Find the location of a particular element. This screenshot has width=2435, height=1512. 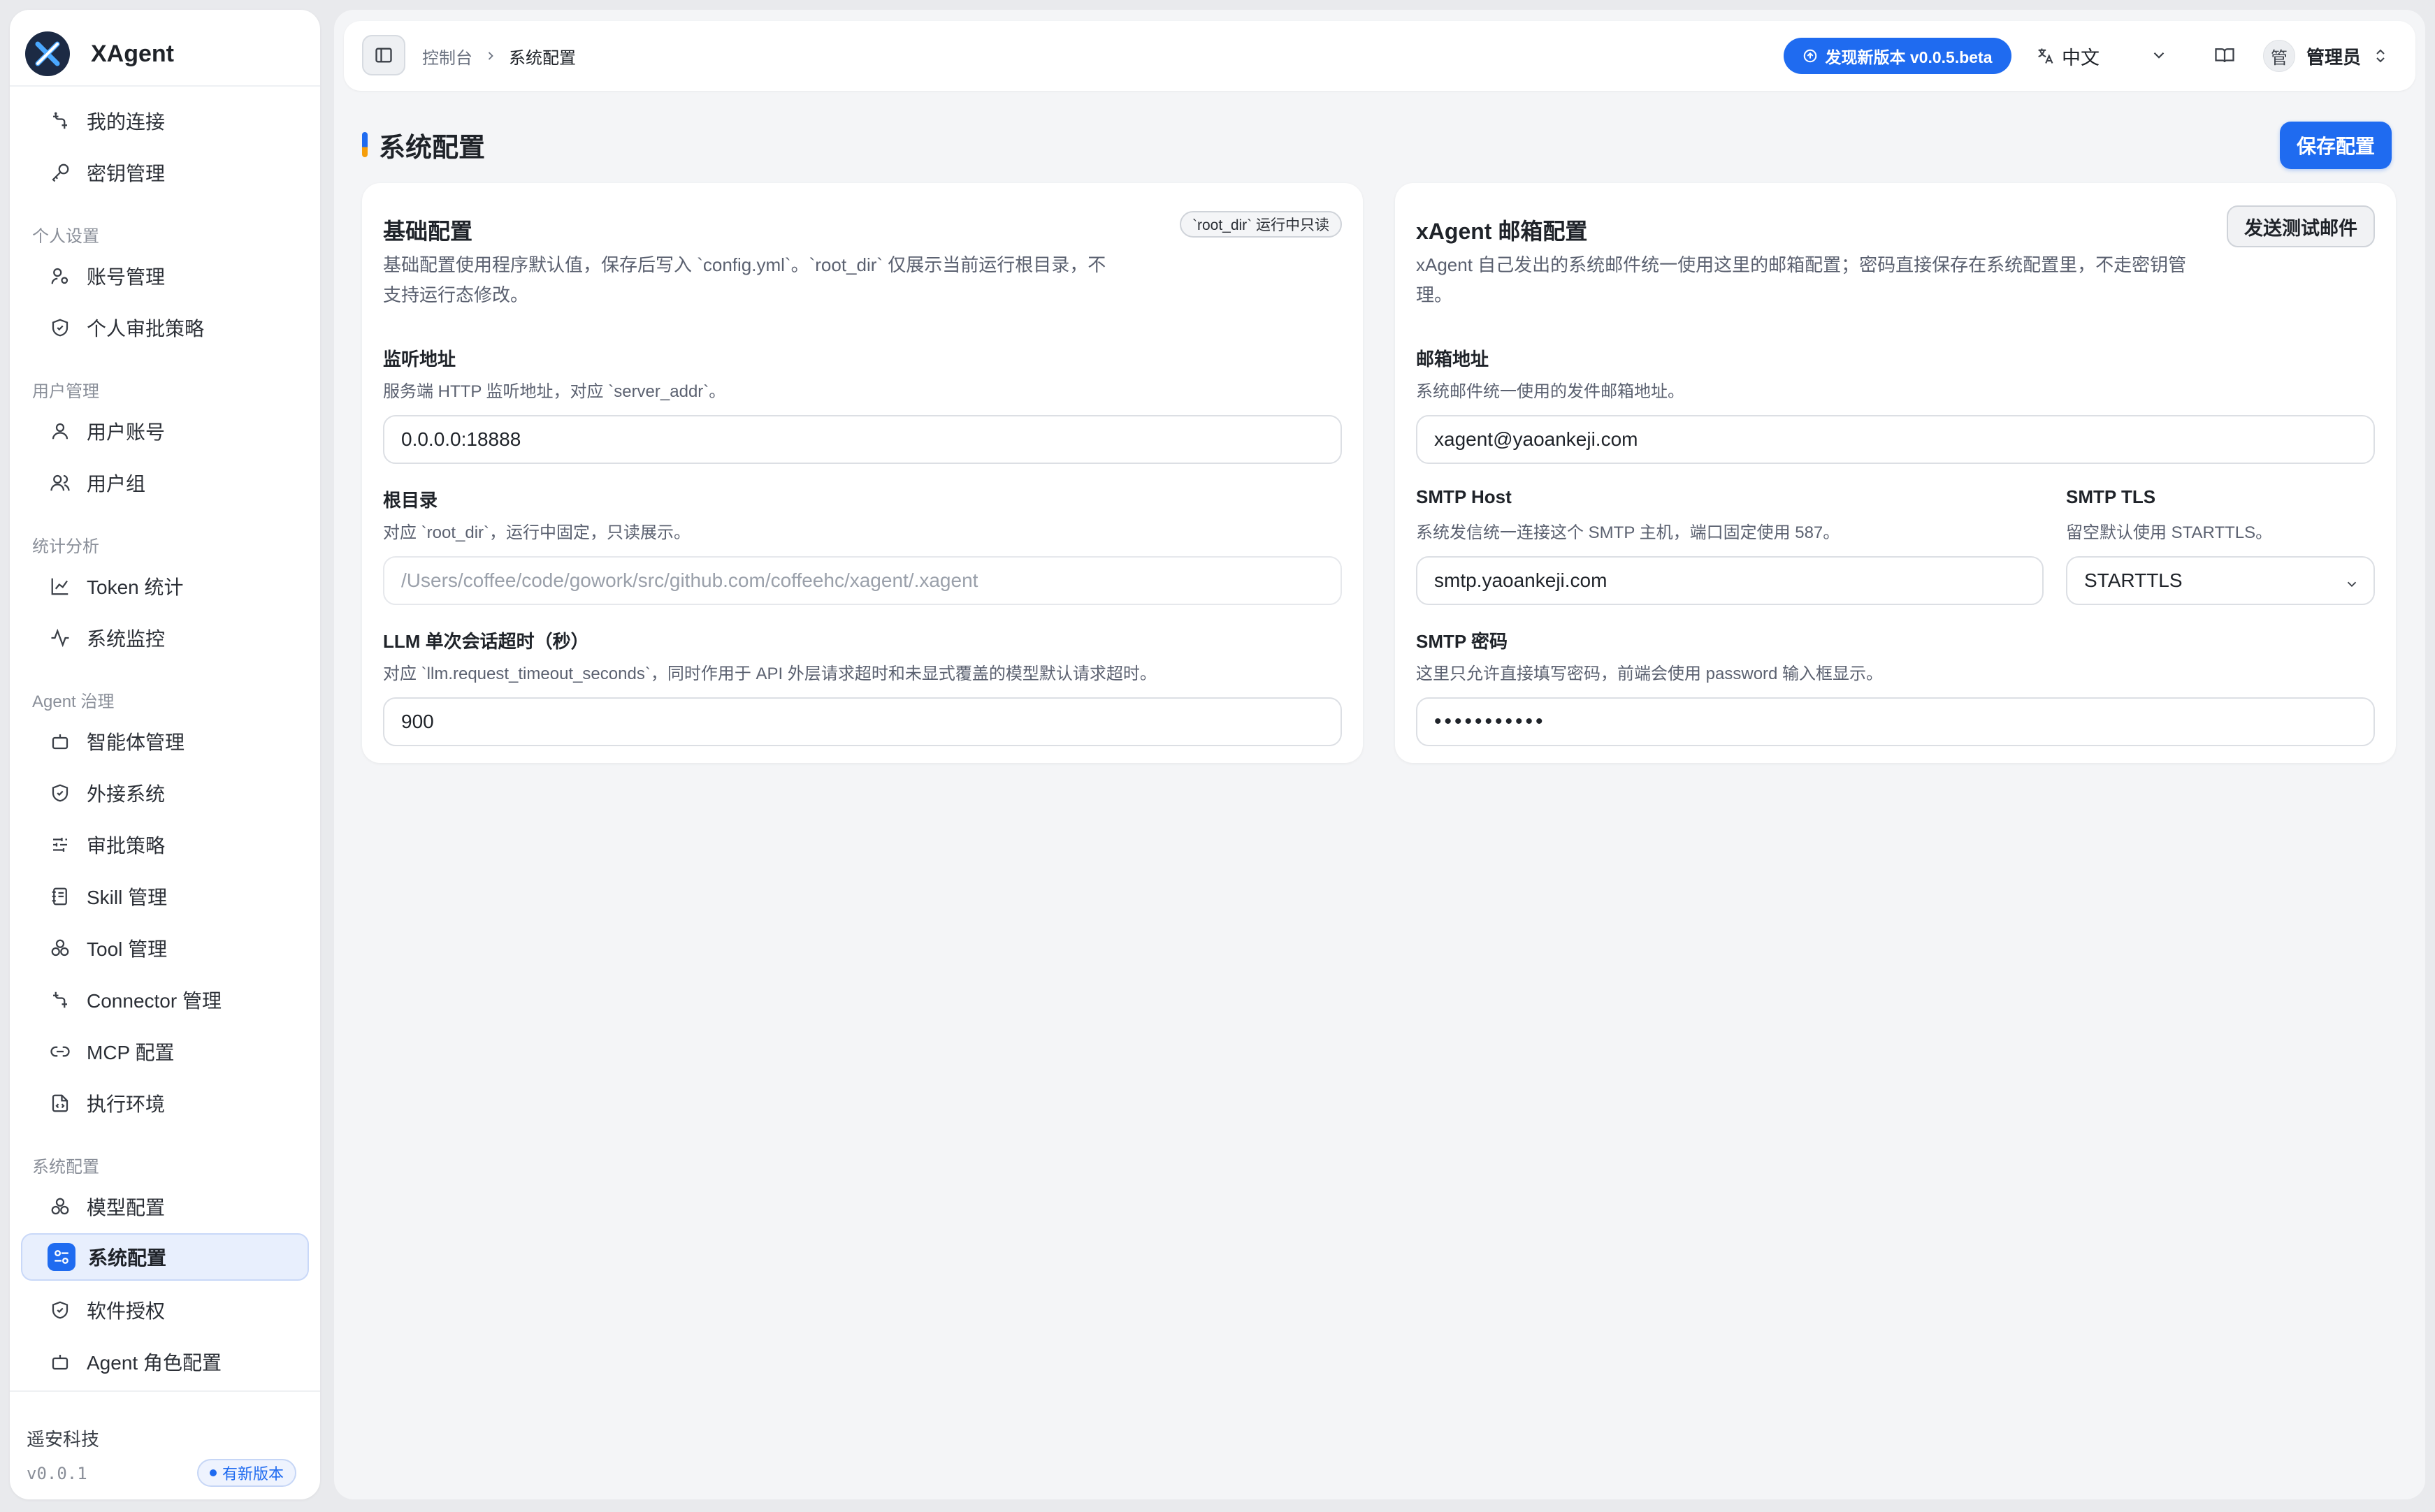

breadcrumb-current: 系统配置 is located at coordinates (542, 58).